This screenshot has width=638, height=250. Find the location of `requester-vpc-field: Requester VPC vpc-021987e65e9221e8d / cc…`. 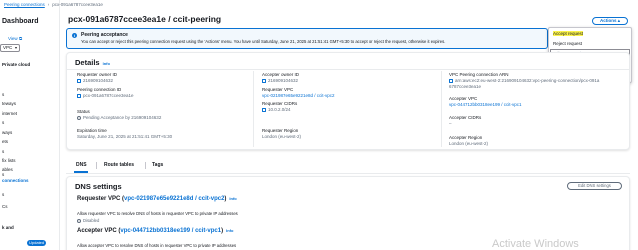

requester-vpc-field: Requester VPC vpc-021987e65e9221e8d / cc… is located at coordinates (298, 93).